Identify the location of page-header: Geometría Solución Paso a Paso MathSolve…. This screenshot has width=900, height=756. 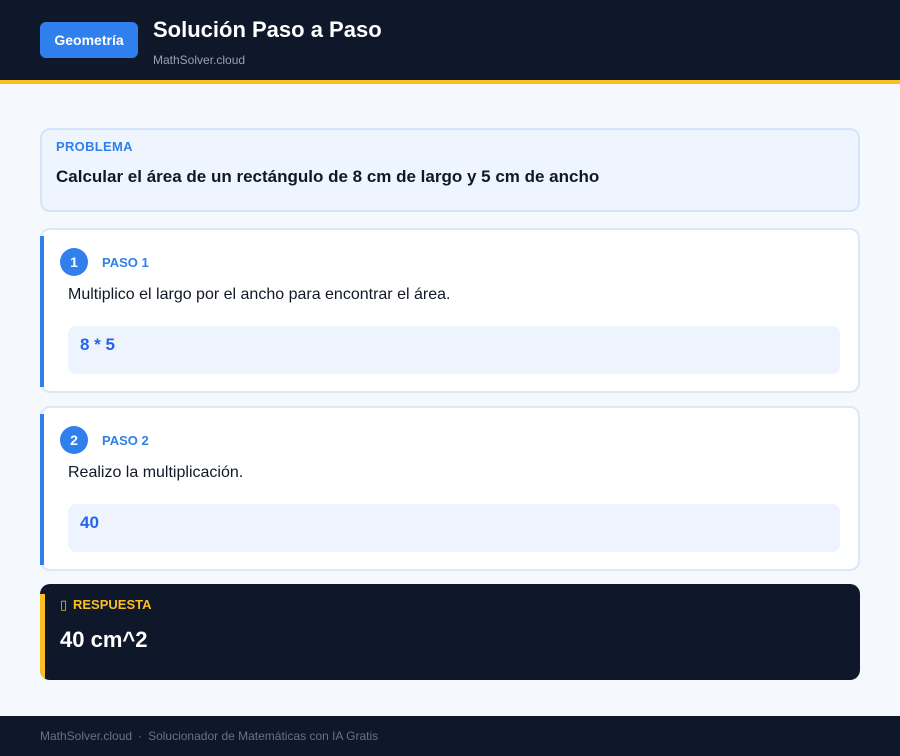
(450, 42).